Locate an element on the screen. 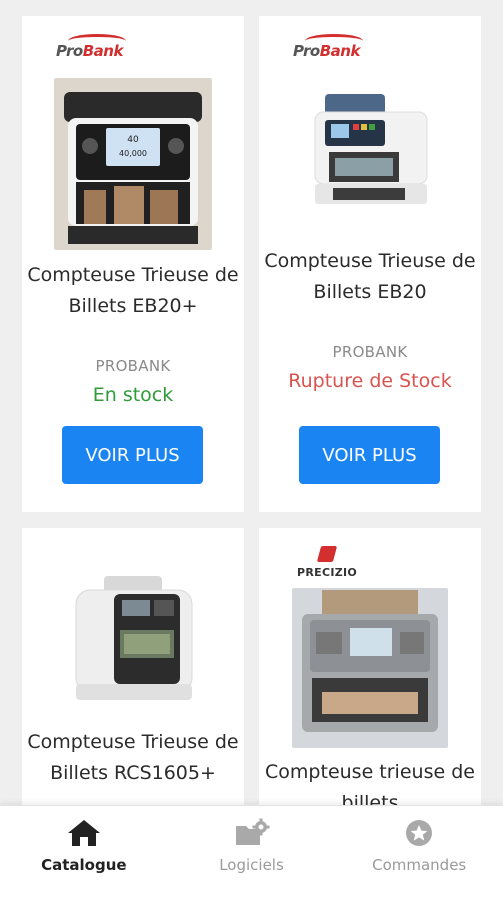 This screenshot has width=503, height=900. bottom-navigation: Catalogue Logiciels Commandes is located at coordinates (251, 852).